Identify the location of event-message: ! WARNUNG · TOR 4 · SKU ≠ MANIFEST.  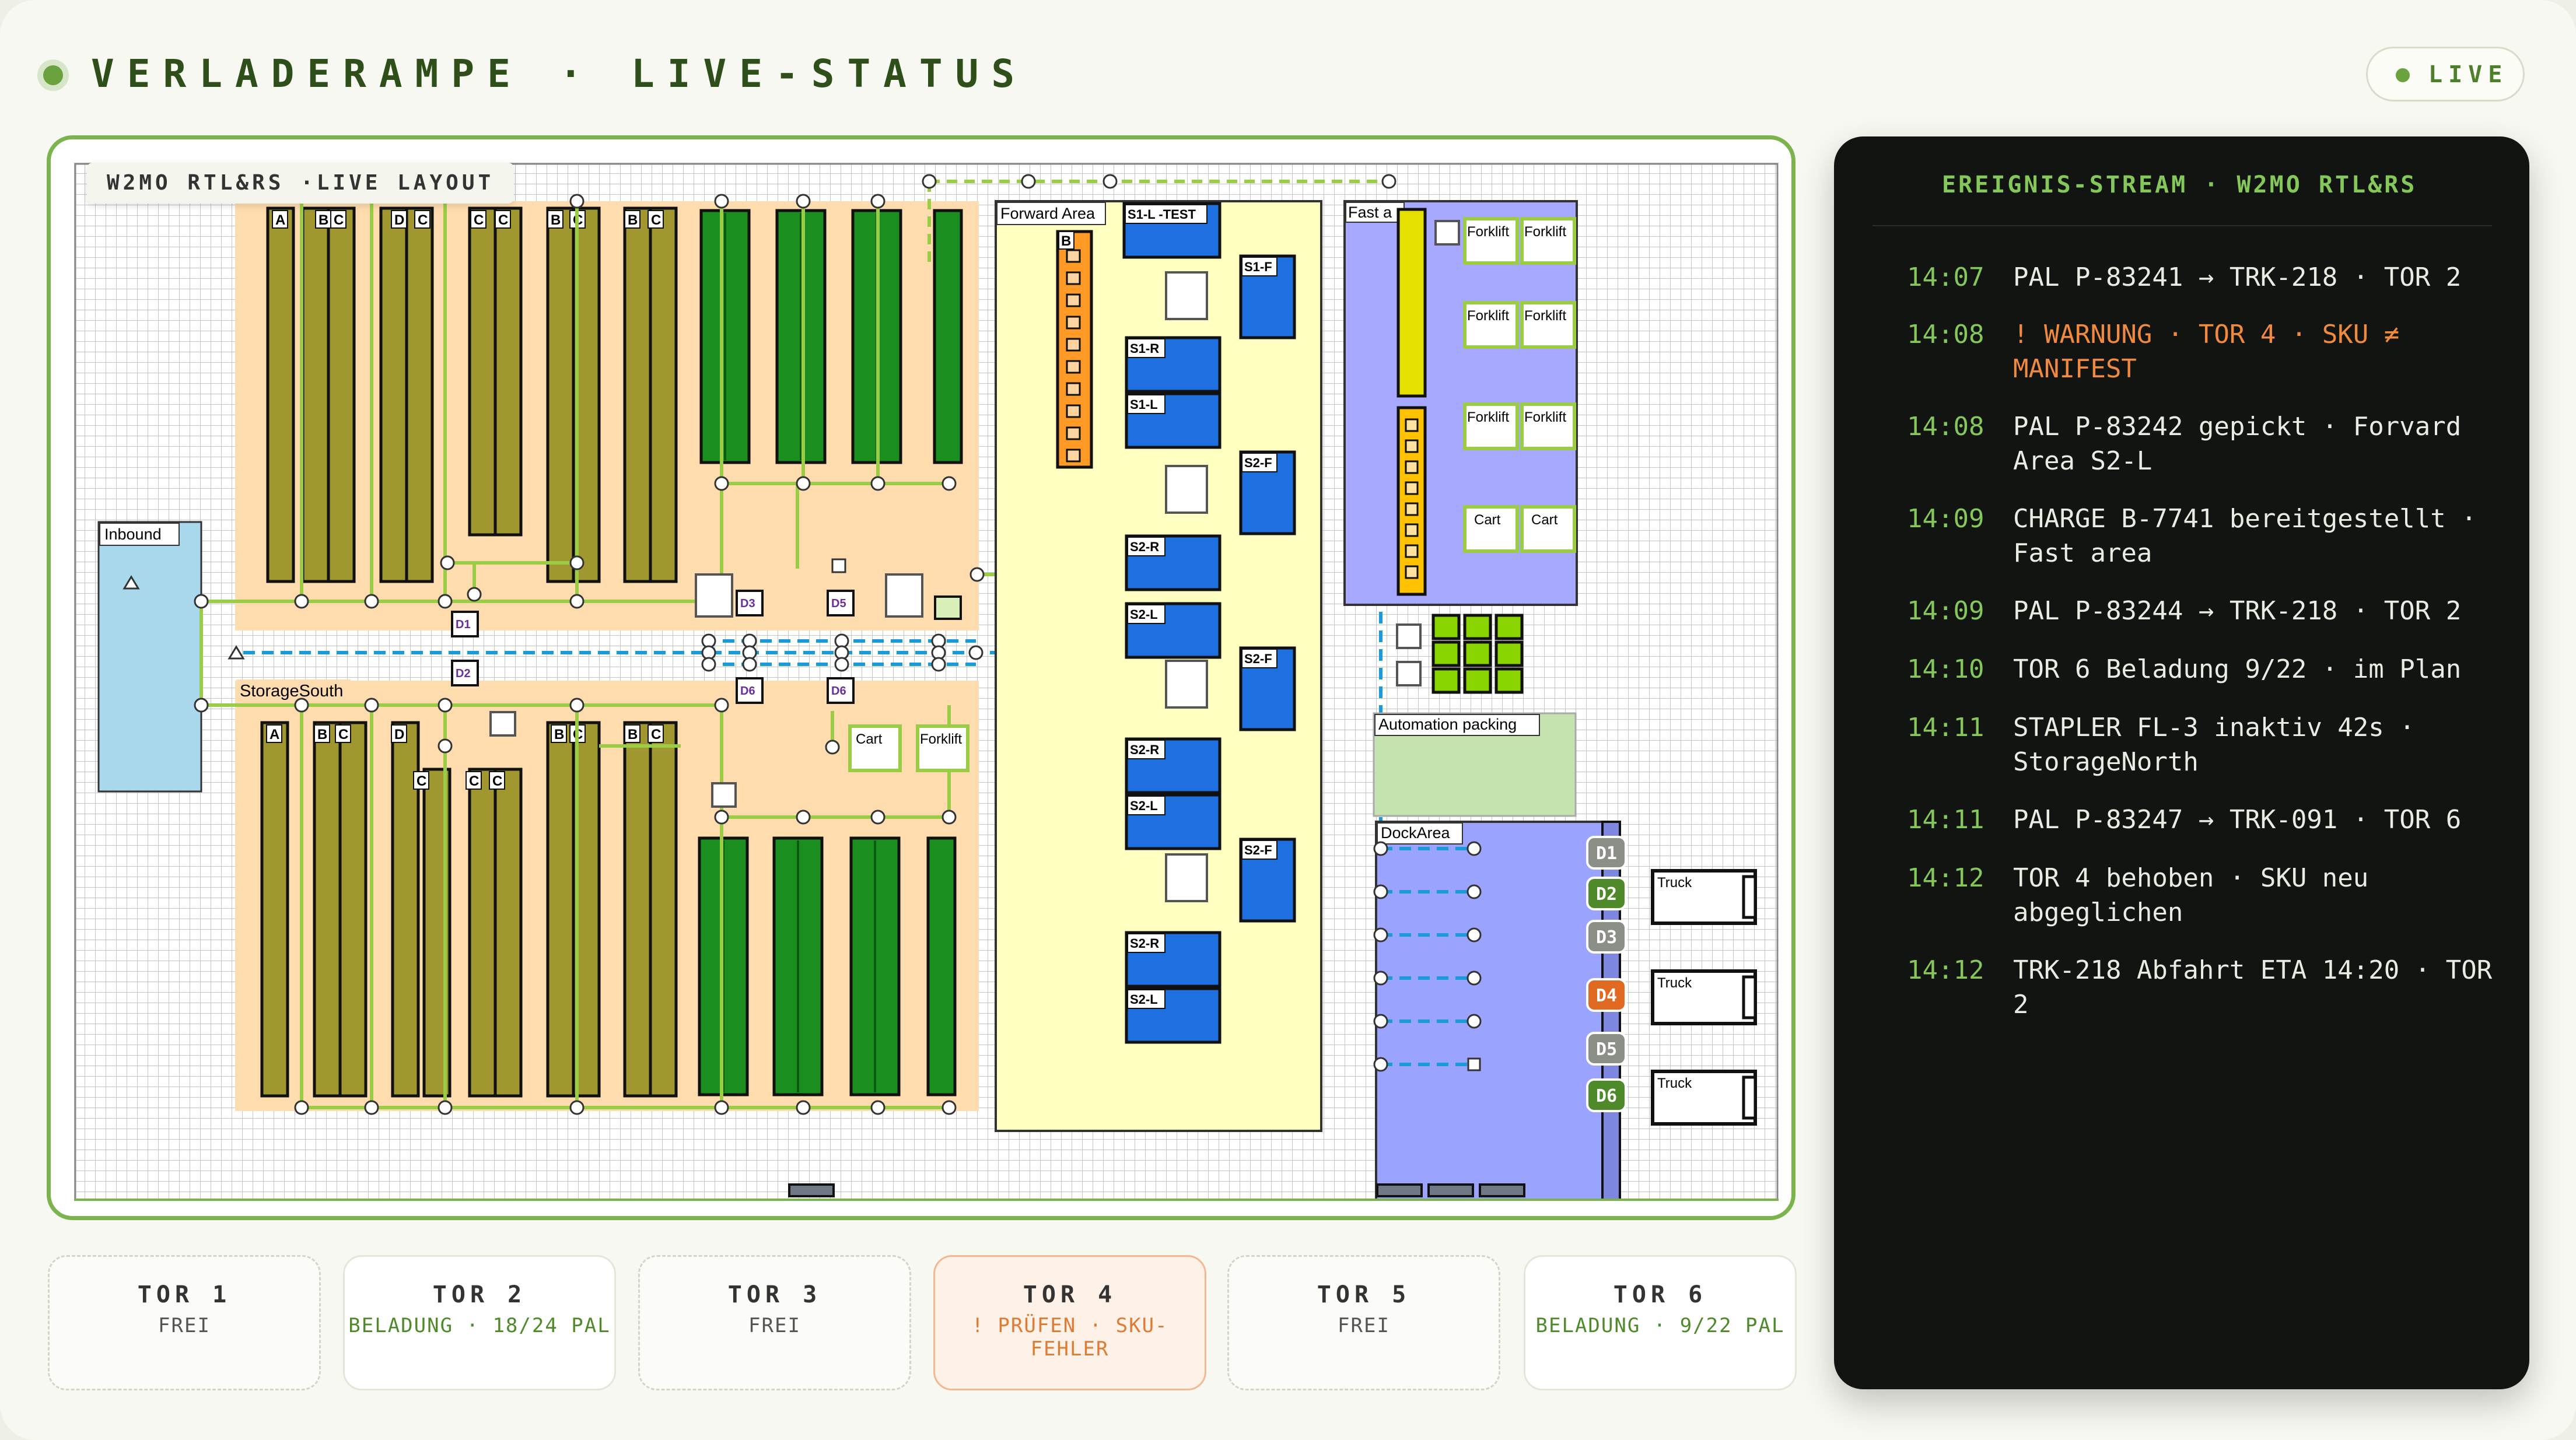
(2214, 352).